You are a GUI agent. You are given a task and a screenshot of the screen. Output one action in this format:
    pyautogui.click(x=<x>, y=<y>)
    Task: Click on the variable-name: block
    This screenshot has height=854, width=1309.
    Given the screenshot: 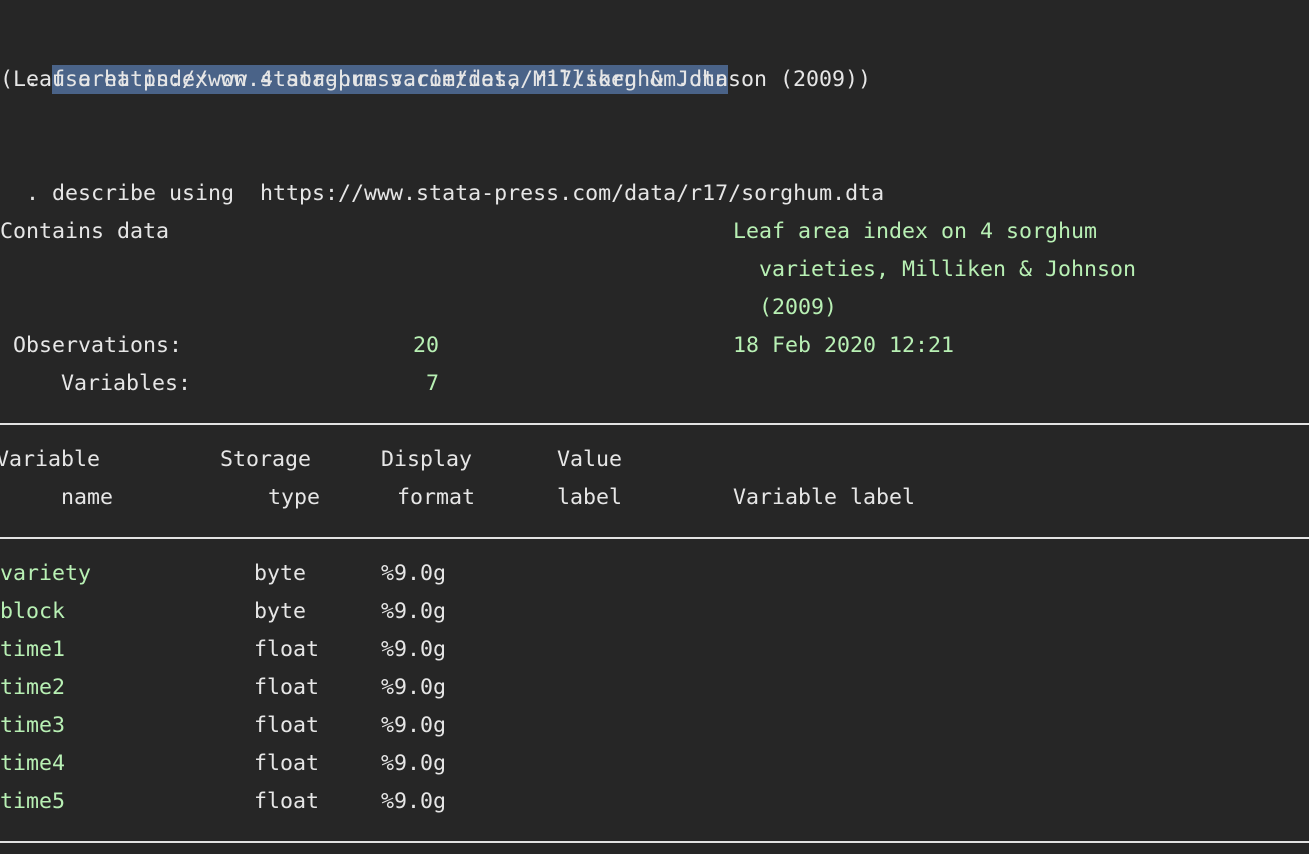 What is the action you would take?
    pyautogui.click(x=33, y=611)
    